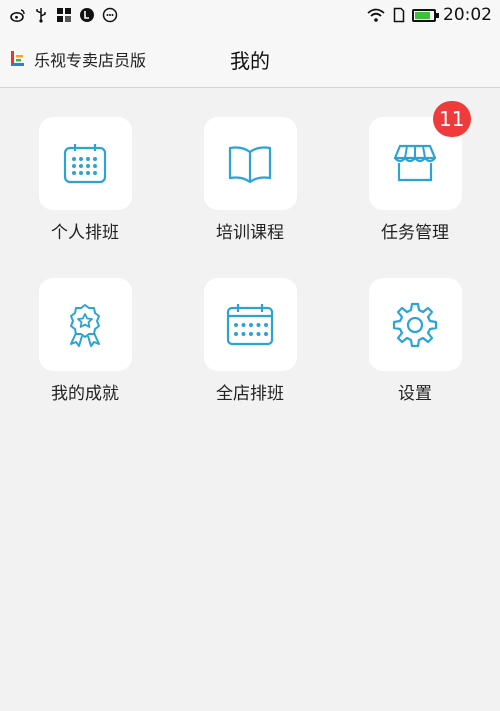 This screenshot has height=711, width=500. I want to click on app-grid-icon, so click(64, 15).